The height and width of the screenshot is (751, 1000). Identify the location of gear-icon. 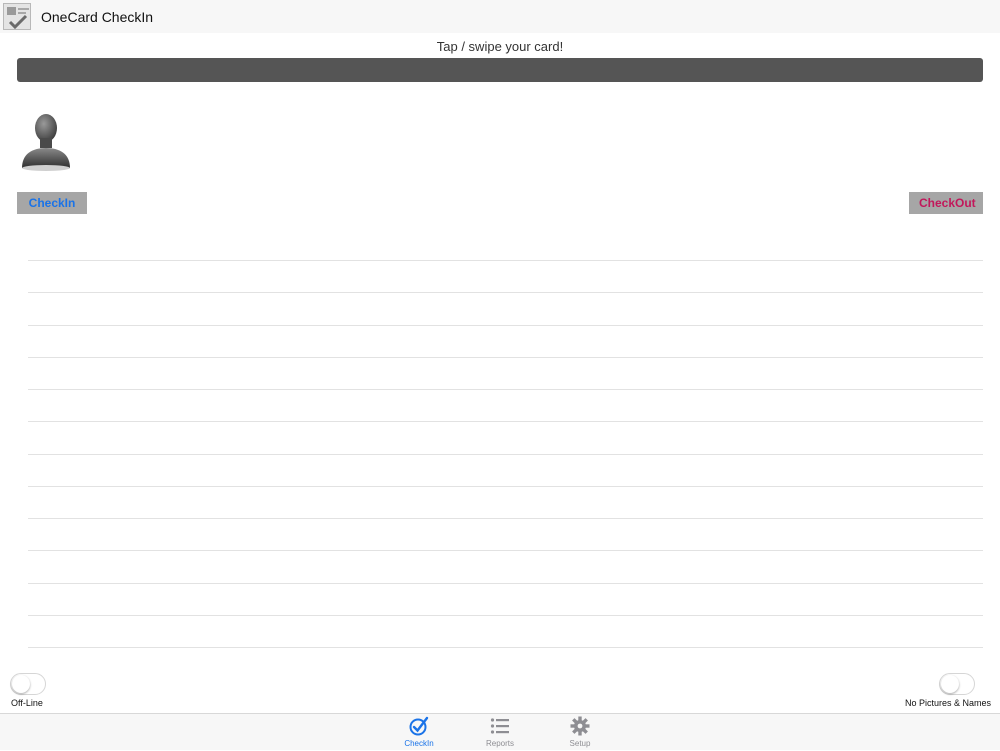
(580, 726).